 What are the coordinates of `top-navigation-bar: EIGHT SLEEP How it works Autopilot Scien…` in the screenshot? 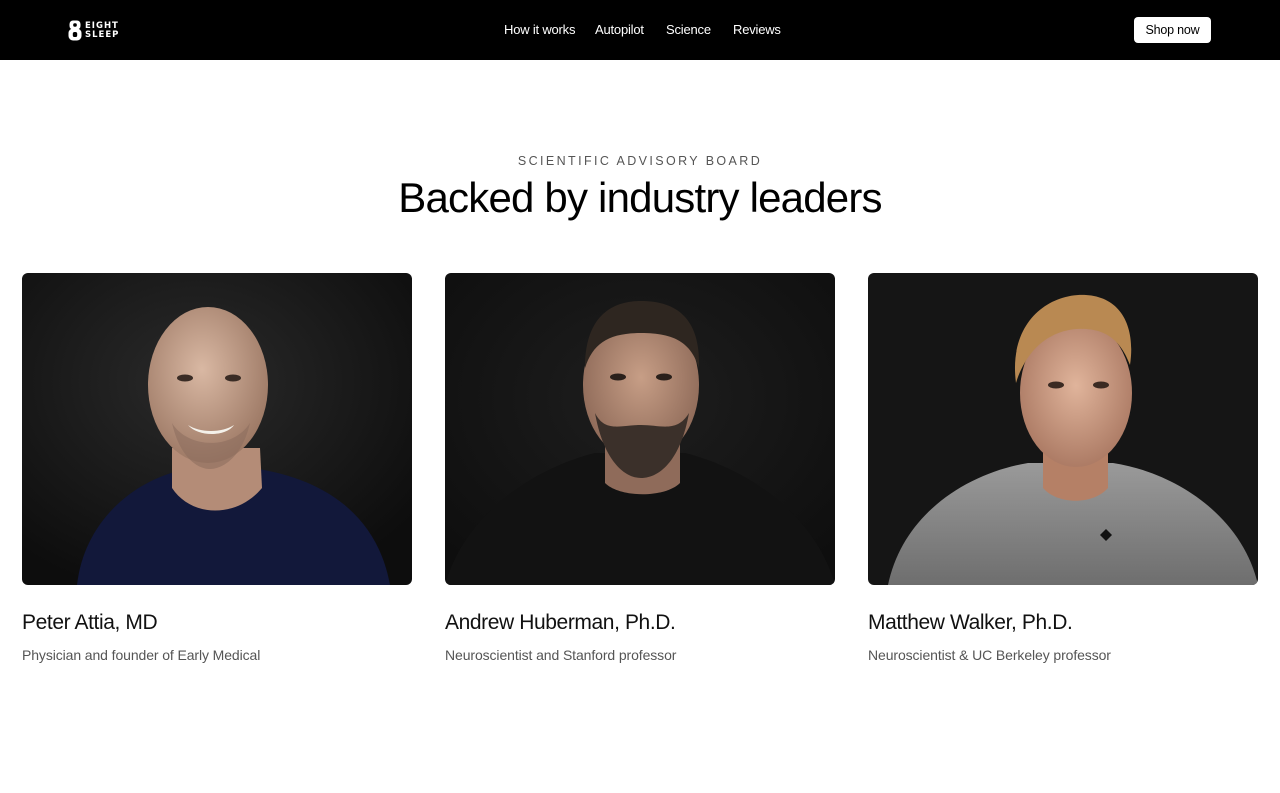 It's located at (640, 30).